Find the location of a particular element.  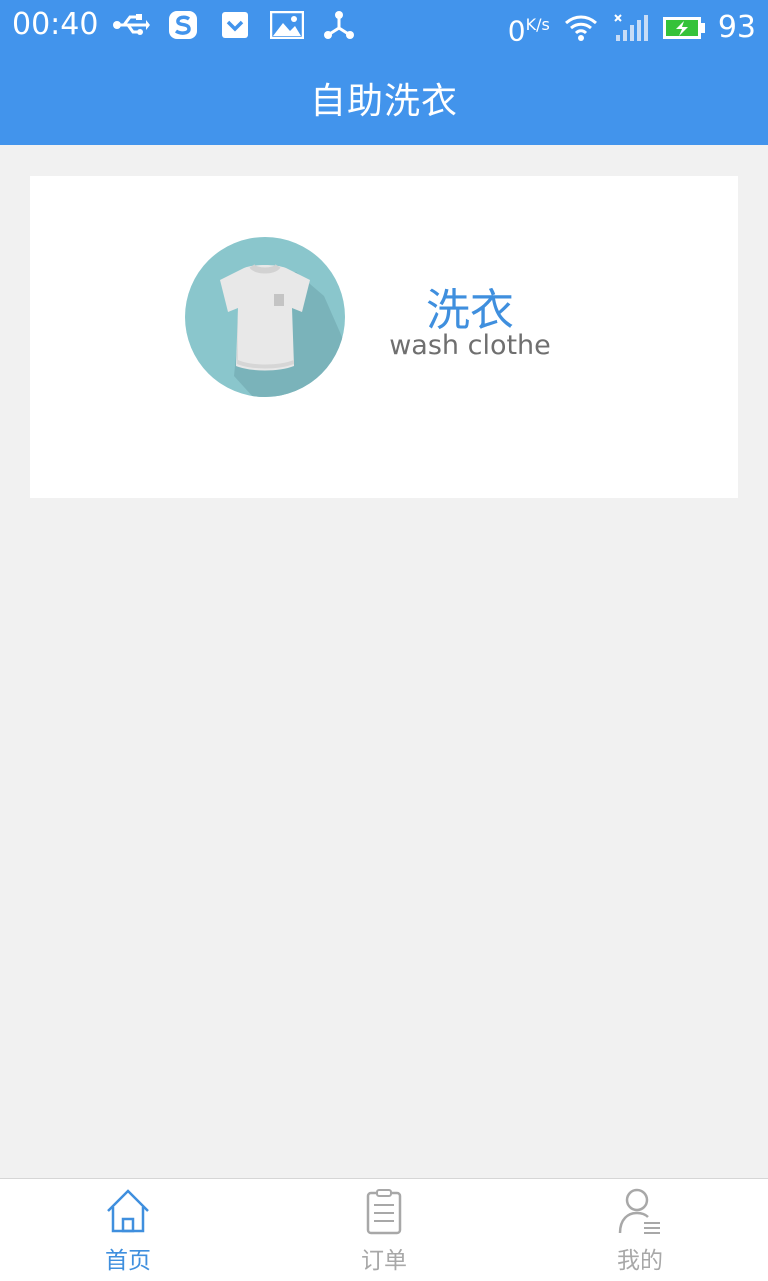

wash-clothes-button: 洗衣 wash clothe is located at coordinates (374, 317).